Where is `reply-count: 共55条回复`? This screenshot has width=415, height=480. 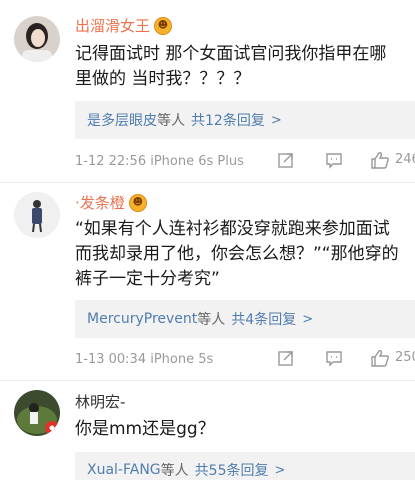 reply-count: 共55条回复 is located at coordinates (232, 470).